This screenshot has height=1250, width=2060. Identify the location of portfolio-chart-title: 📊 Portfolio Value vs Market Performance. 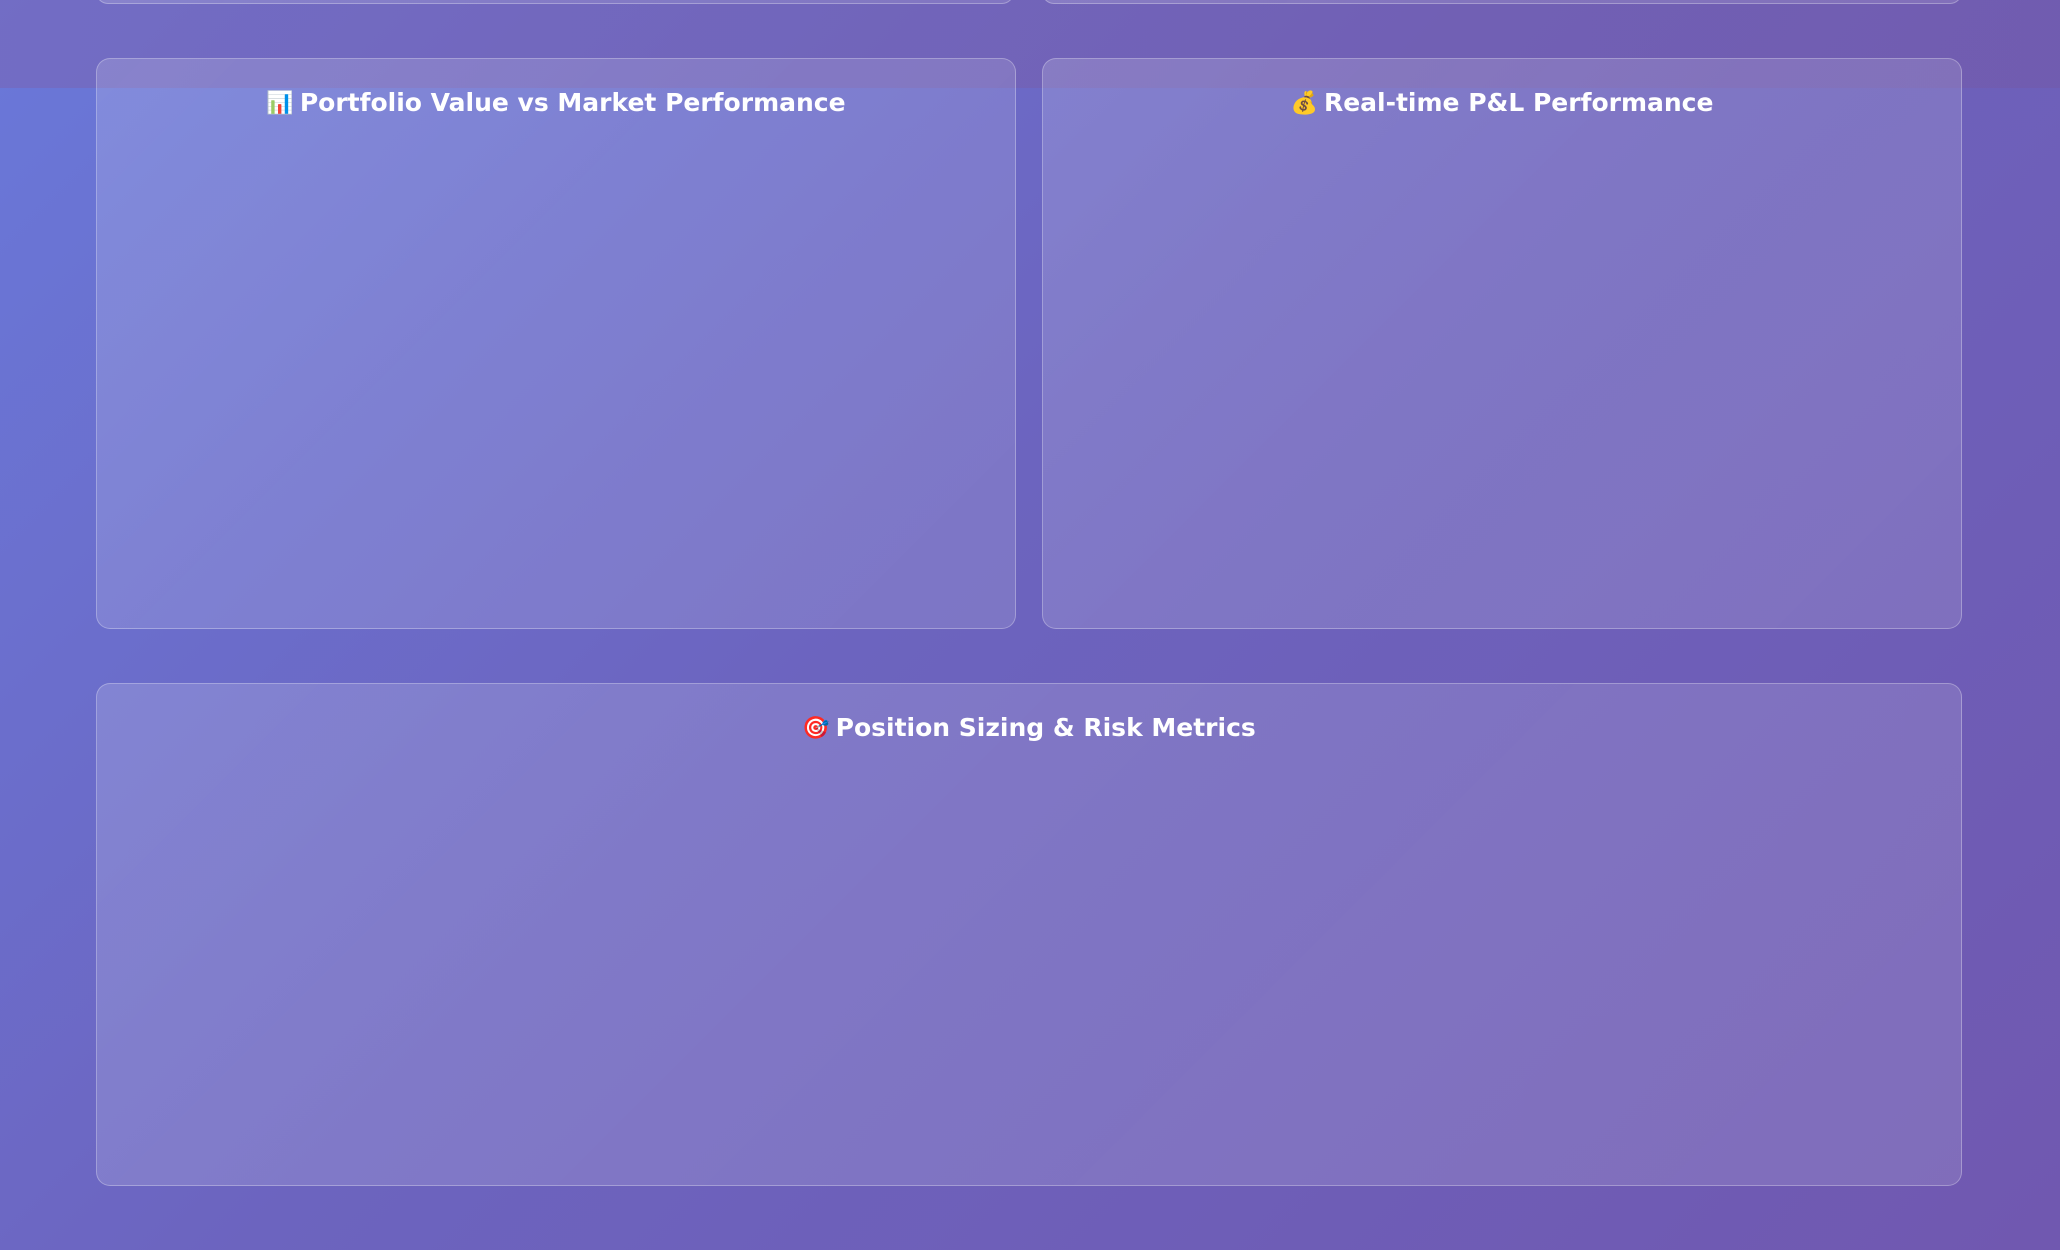
(556, 103).